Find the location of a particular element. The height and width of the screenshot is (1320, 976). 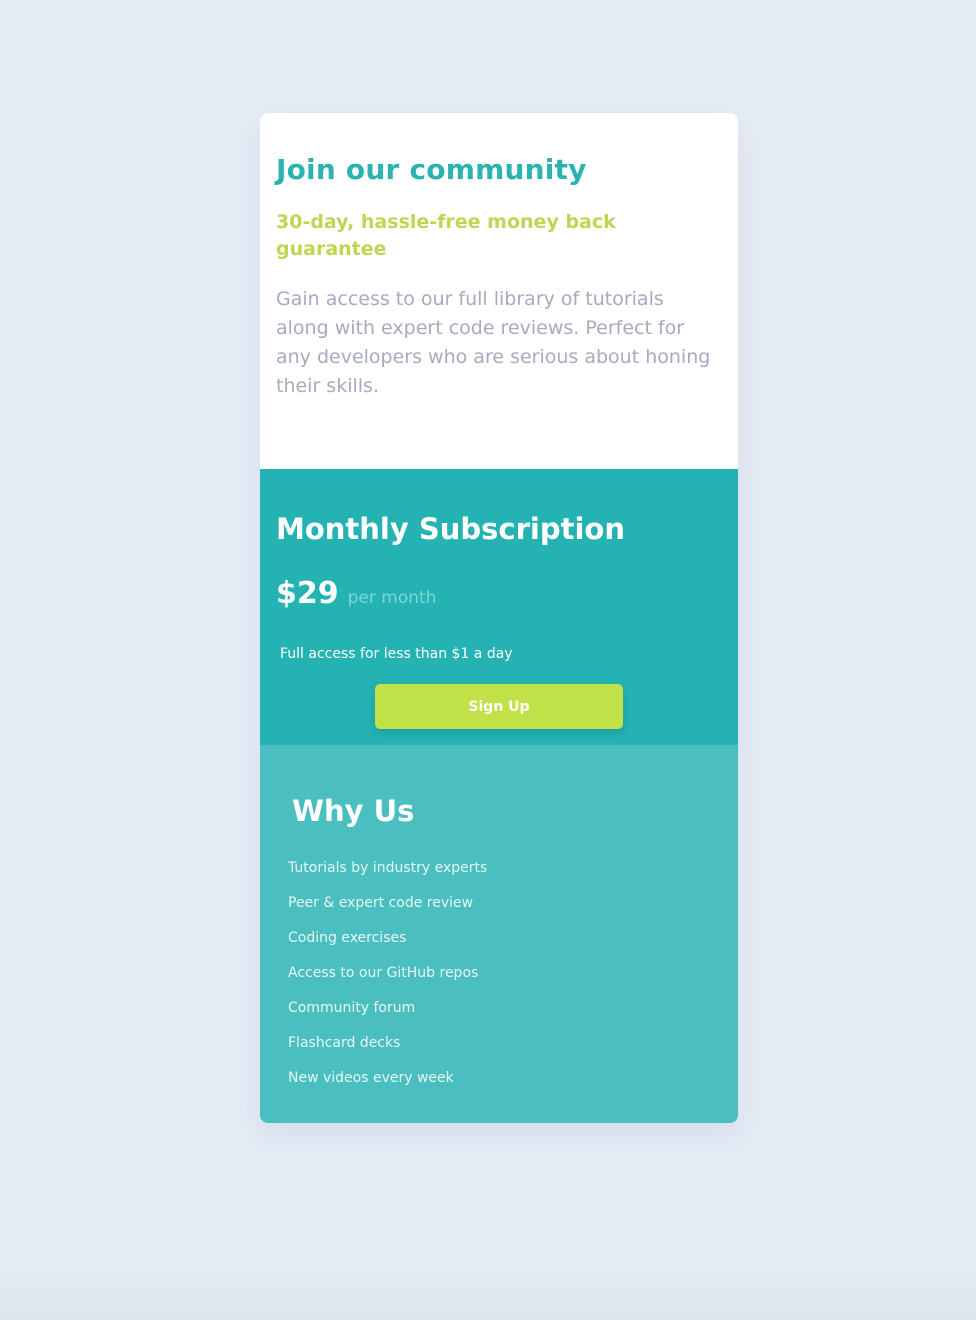

price-period: per month is located at coordinates (392, 598).